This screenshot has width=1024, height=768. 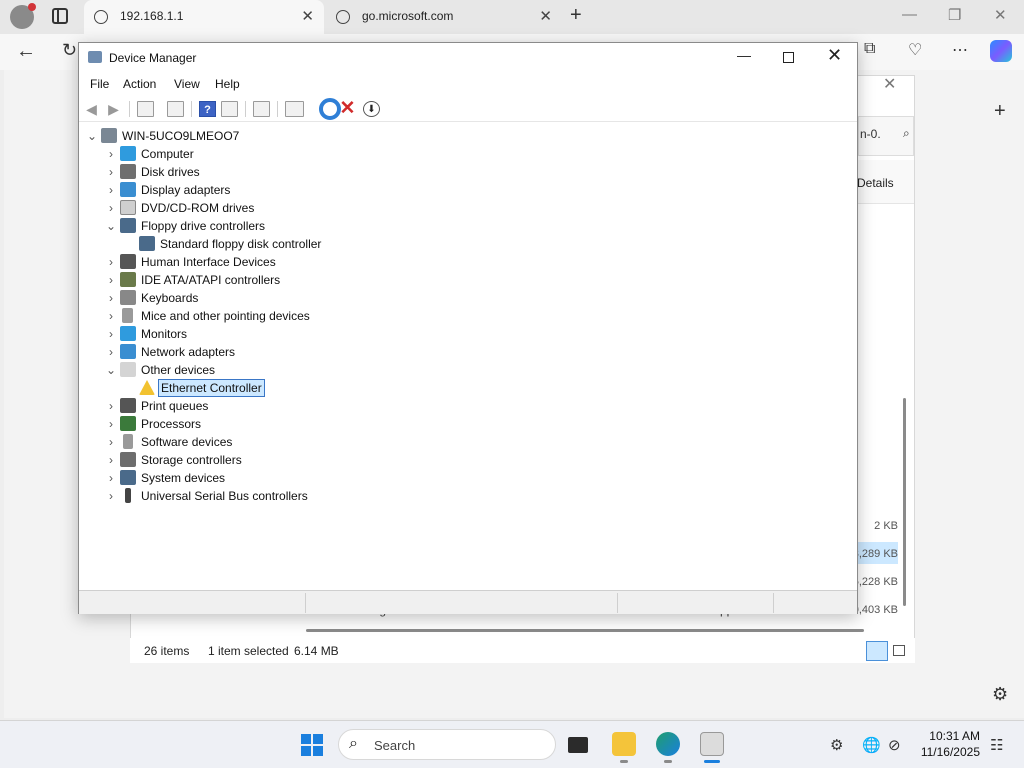 I want to click on tree-node: › Universal Serial Bus controllers, so click(x=305, y=496).